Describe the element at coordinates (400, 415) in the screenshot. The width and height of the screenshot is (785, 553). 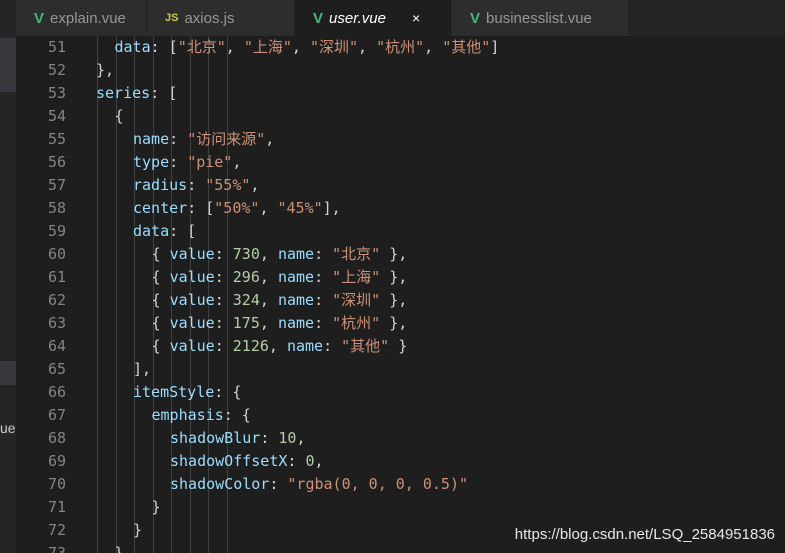
I see `code-line: 67 emphasis: {` at that location.